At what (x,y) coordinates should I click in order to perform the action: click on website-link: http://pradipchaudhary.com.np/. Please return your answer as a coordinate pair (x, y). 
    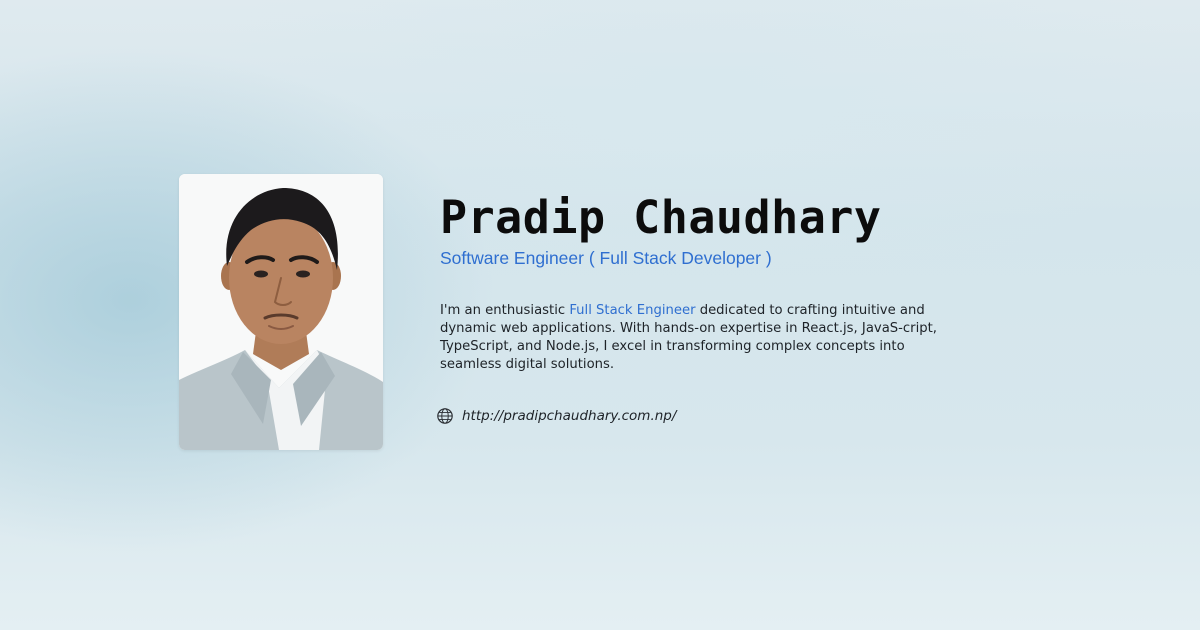
    Looking at the image, I should click on (556, 416).